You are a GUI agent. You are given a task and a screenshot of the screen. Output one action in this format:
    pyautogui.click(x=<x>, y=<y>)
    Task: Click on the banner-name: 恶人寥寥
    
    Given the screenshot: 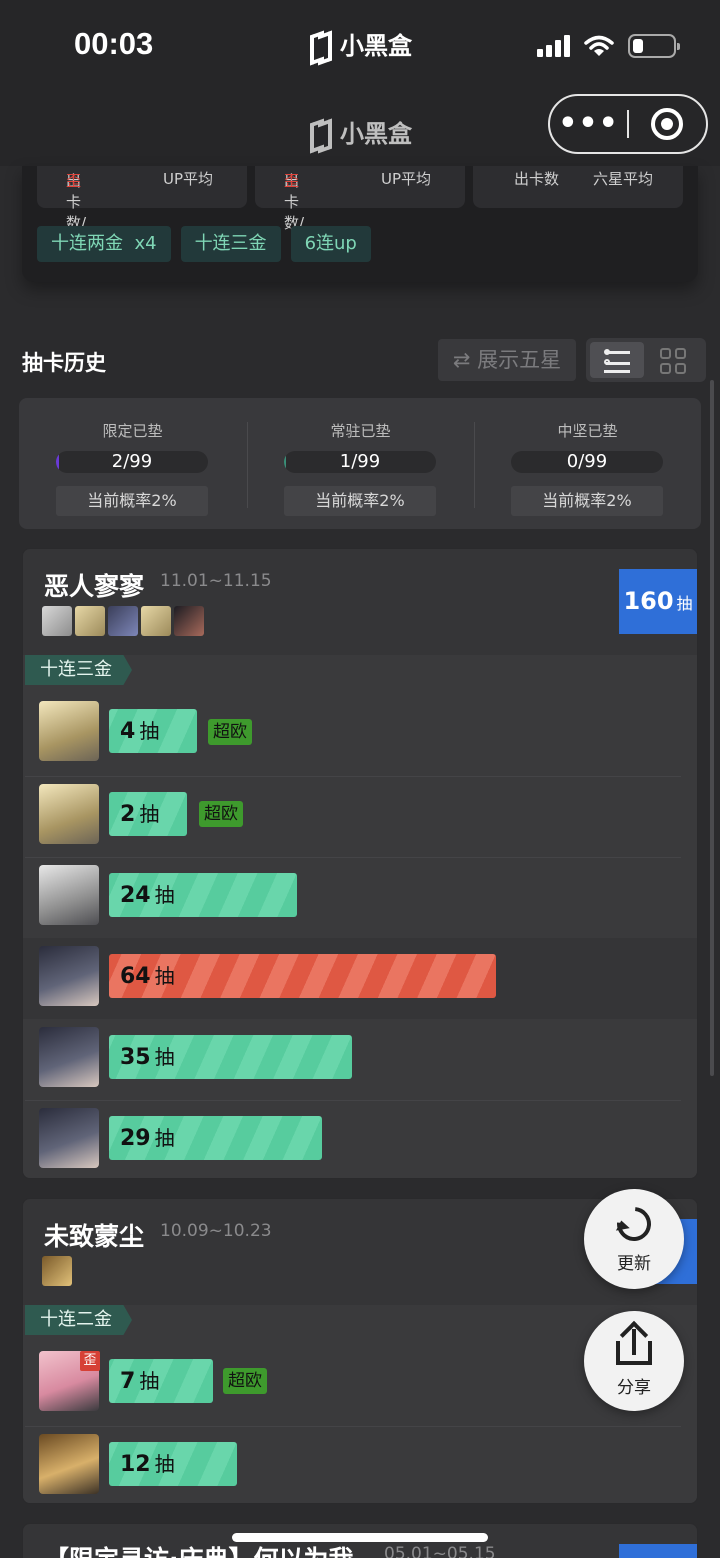 What is the action you would take?
    pyautogui.click(x=94, y=586)
    